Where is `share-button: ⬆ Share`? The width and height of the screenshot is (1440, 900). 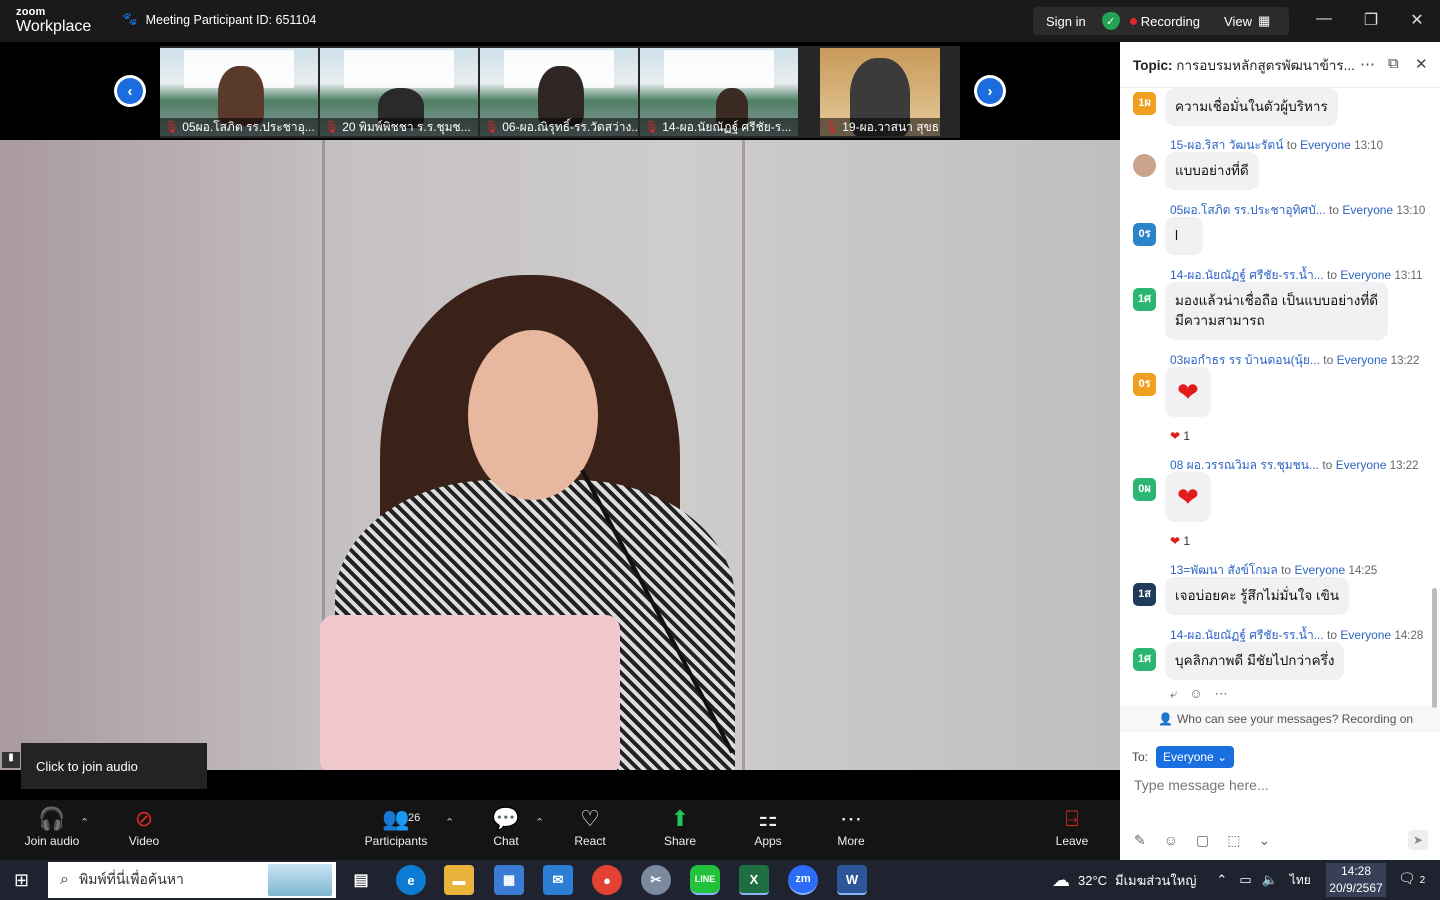
share-button: ⬆ Share is located at coordinates (680, 827).